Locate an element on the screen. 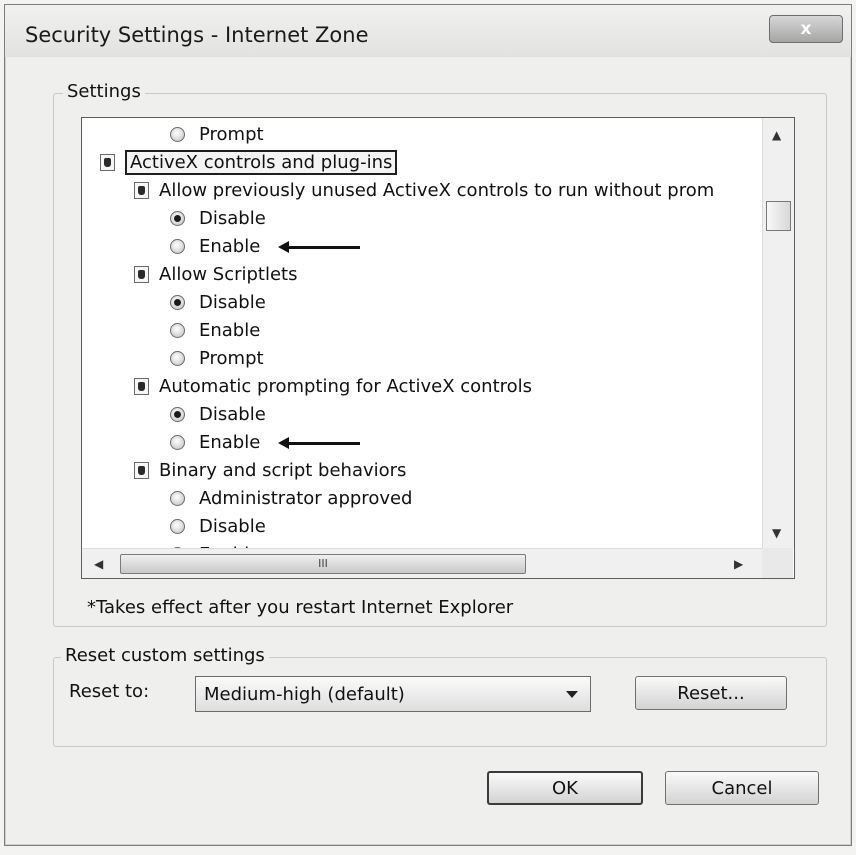 The height and width of the screenshot is (855, 856). security-level-select: Medium-high (default) is located at coordinates (393, 694).